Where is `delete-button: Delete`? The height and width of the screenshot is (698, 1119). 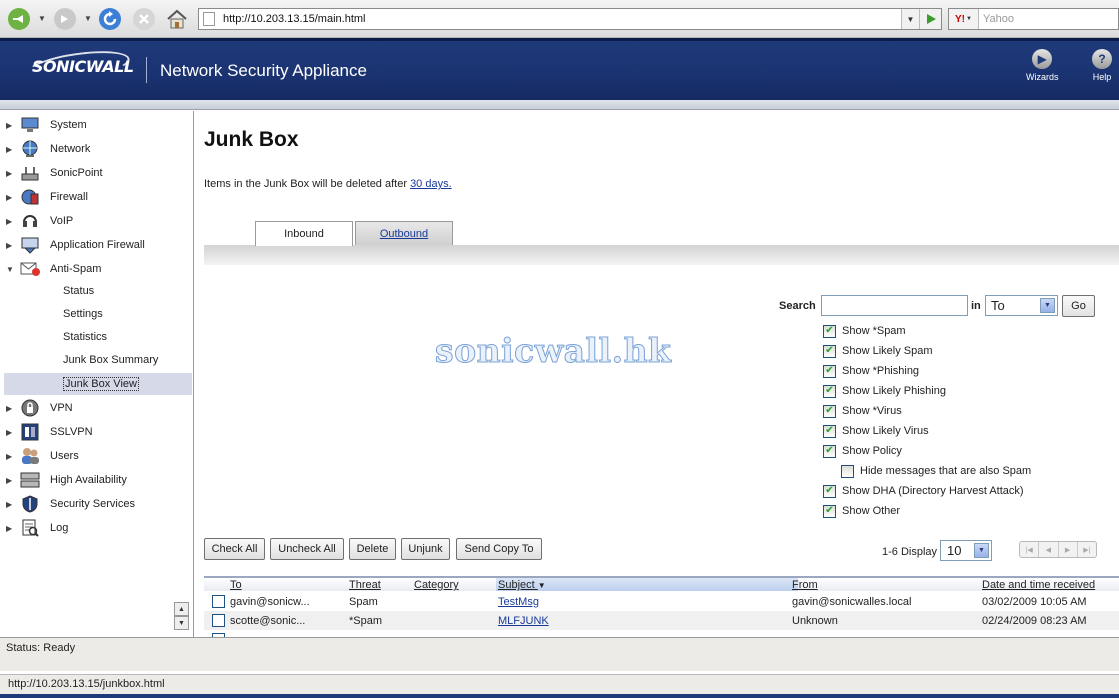 delete-button: Delete is located at coordinates (372, 549).